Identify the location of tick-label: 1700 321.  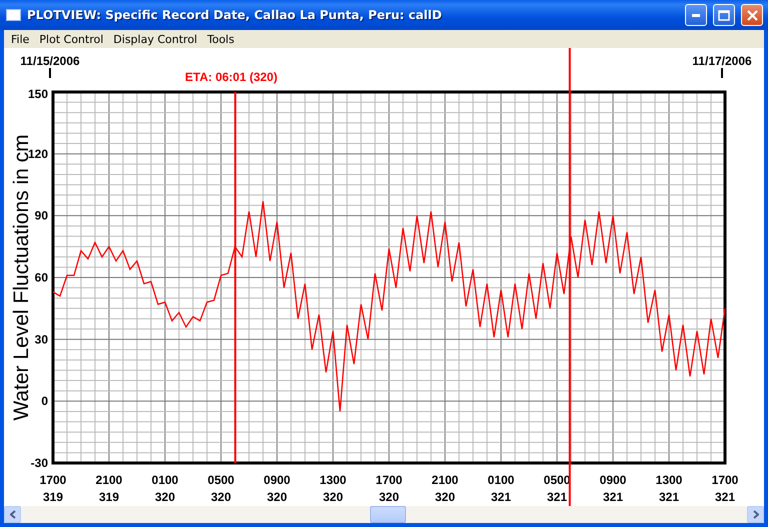
(725, 488).